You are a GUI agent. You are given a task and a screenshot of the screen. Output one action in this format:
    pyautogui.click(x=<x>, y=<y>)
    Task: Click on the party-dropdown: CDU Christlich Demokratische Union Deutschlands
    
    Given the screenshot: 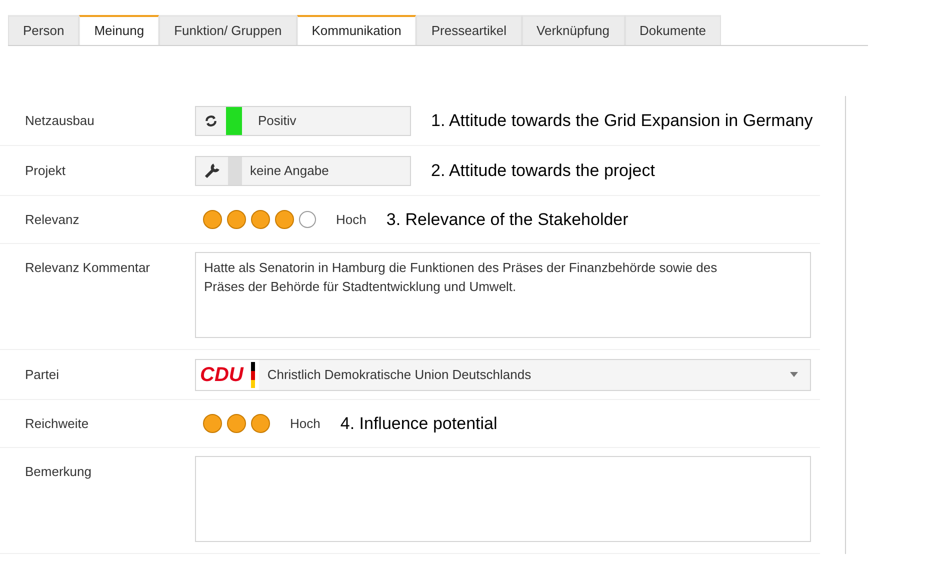 What is the action you would take?
    pyautogui.click(x=503, y=374)
    